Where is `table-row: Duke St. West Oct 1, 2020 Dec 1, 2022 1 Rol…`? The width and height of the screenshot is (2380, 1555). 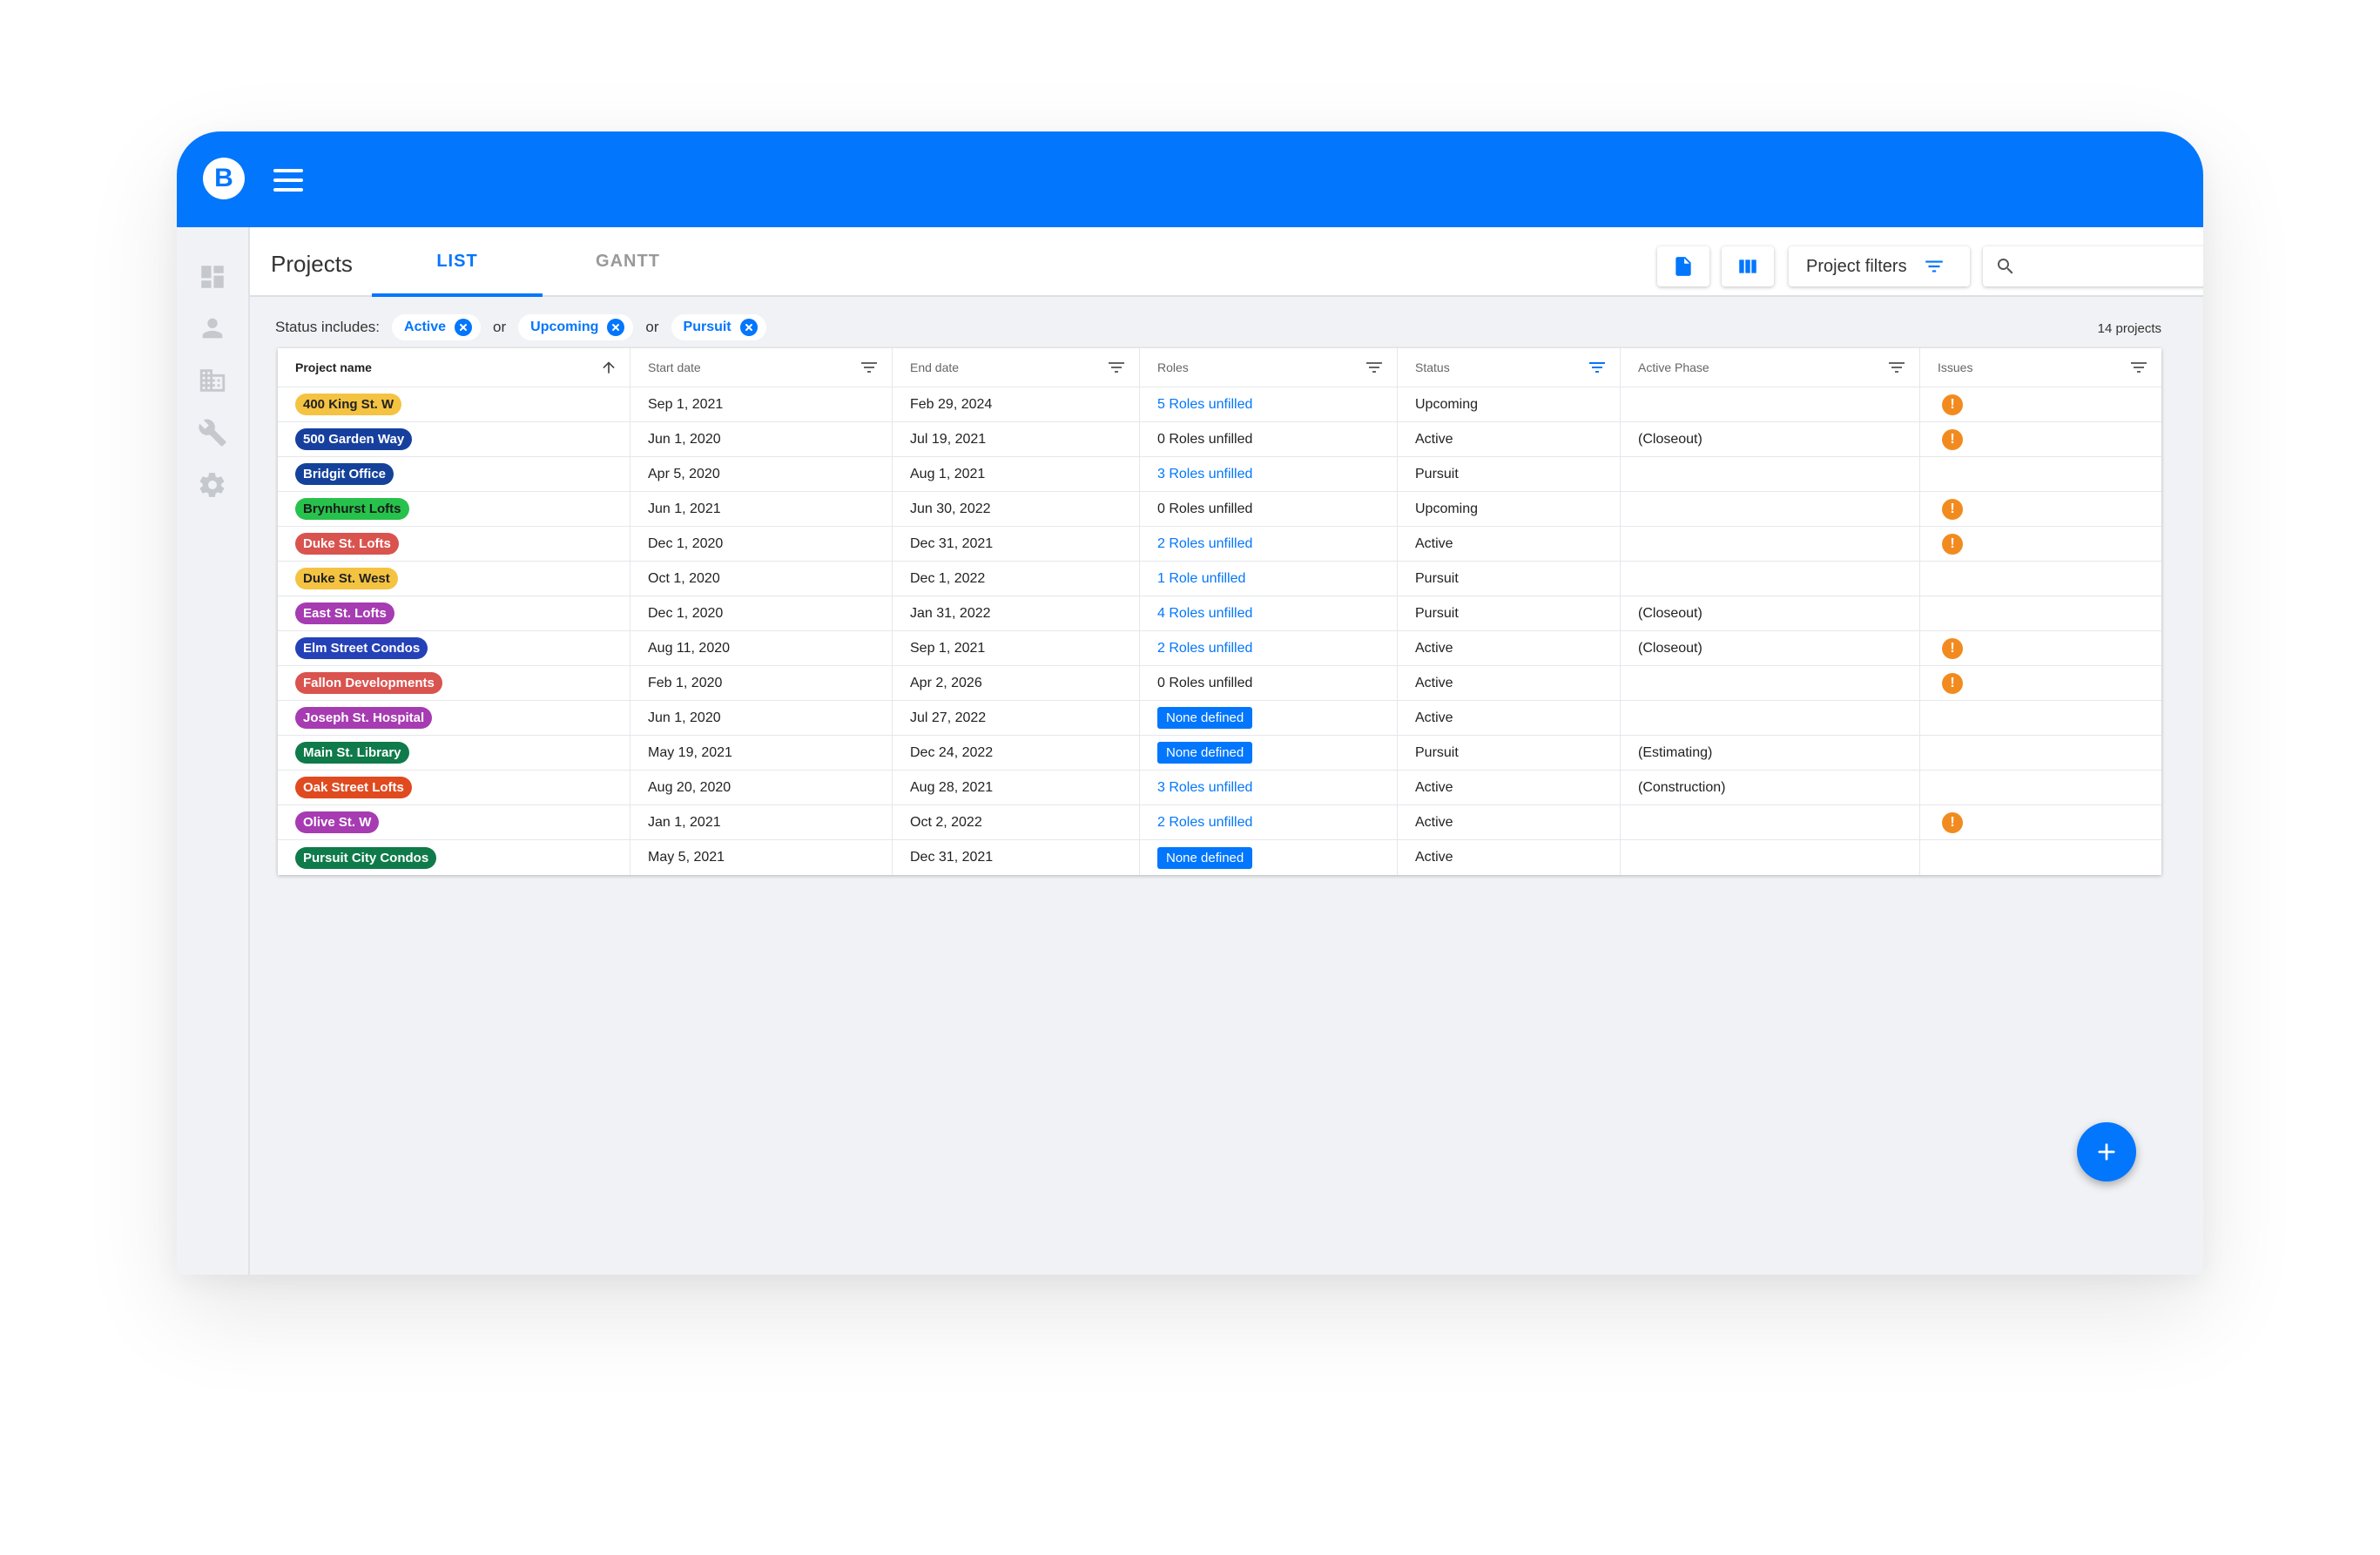 table-row: Duke St. West Oct 1, 2020 Dec 1, 2022 1 Rol… is located at coordinates (1219, 579).